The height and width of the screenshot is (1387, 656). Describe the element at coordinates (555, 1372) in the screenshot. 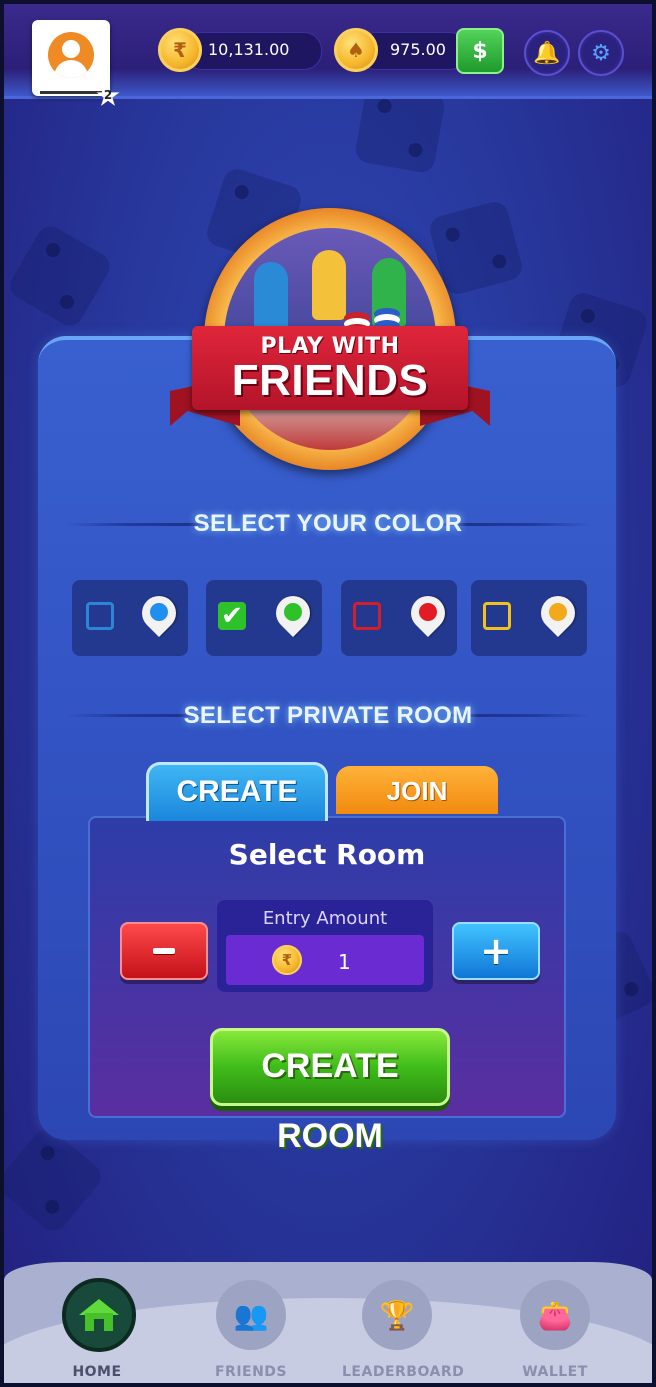

I see `nav-wallet-label: WALLET` at that location.